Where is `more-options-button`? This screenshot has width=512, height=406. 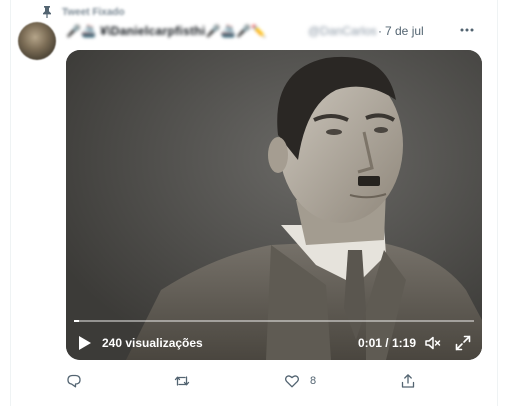 more-options-button is located at coordinates (467, 30).